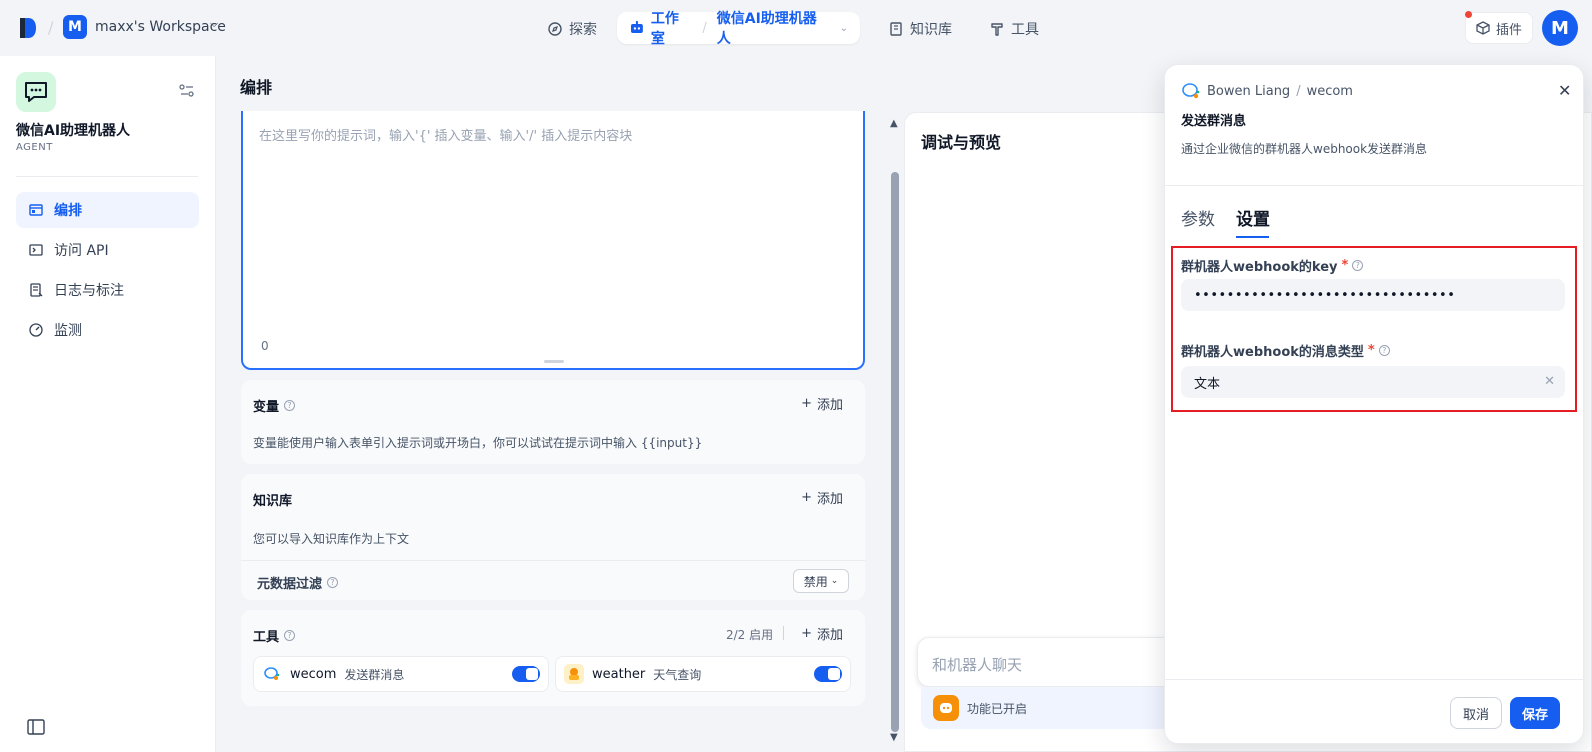  What do you see at coordinates (68, 331) in the screenshot?
I see `sidebar-item-label: 监测` at bounding box center [68, 331].